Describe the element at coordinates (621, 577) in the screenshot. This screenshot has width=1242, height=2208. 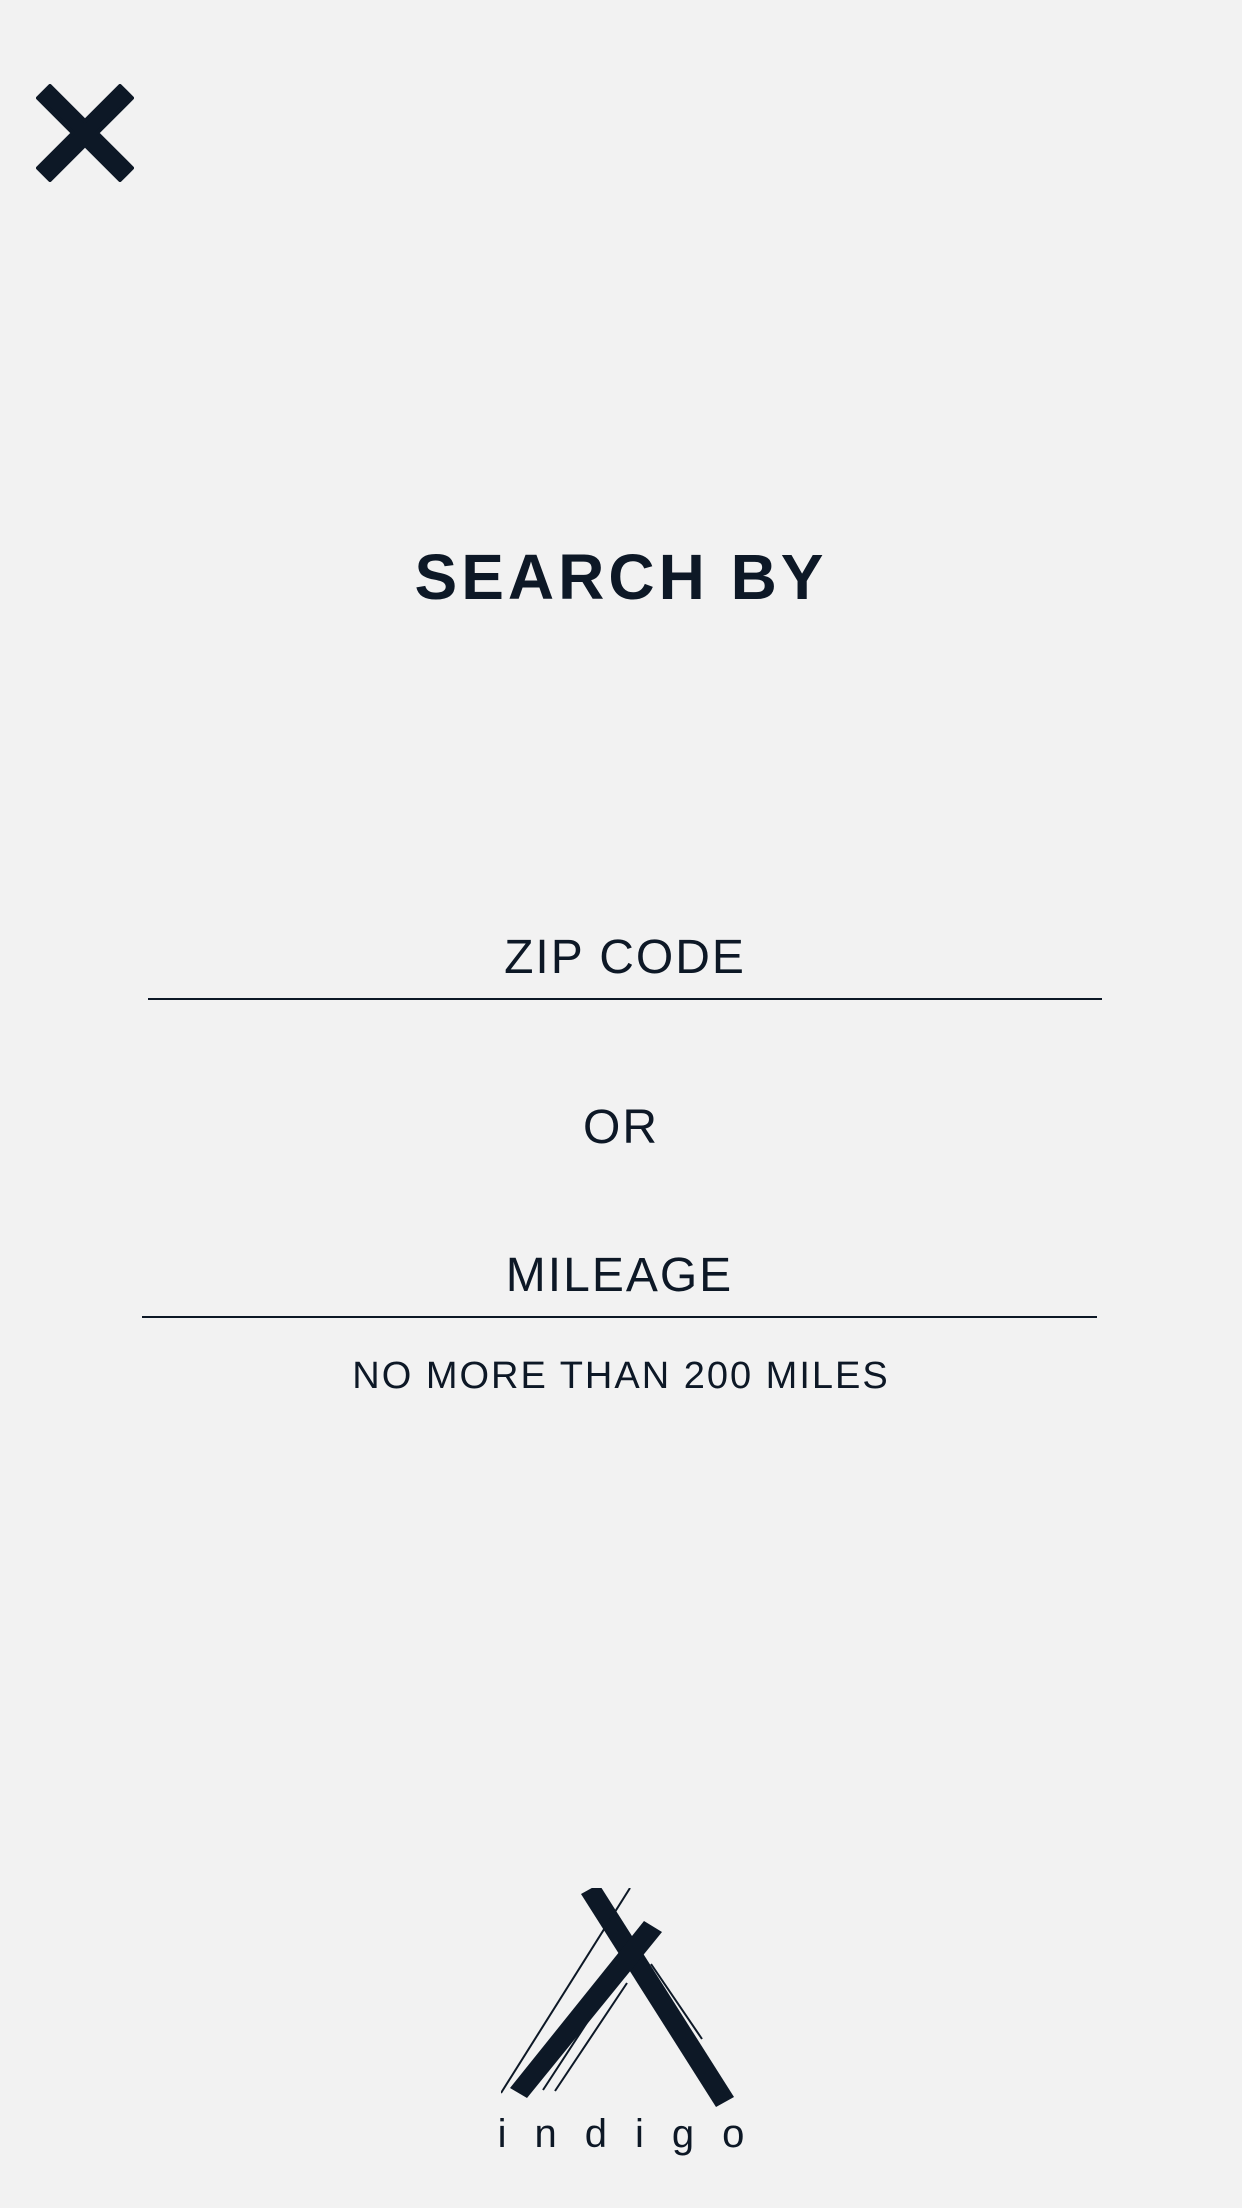
I see `page-title: SEARCH BY` at that location.